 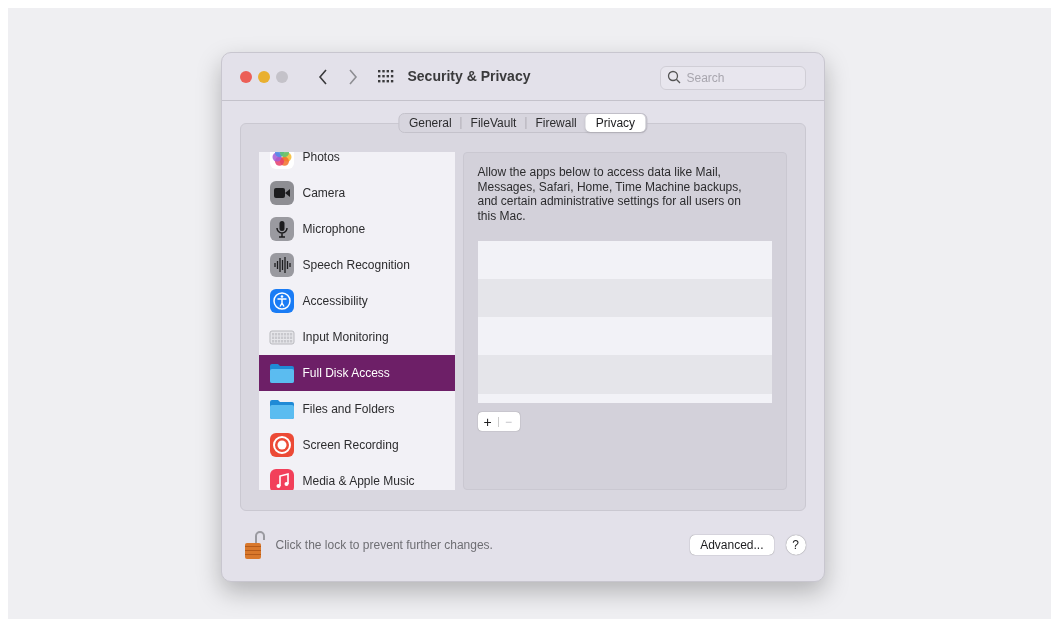 I want to click on record-icon, so click(x=281, y=445).